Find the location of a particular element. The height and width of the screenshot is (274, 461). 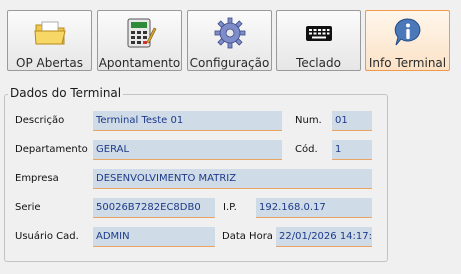

empresa-field: DESENVOLVIMENTO MATRIZ is located at coordinates (232, 179).